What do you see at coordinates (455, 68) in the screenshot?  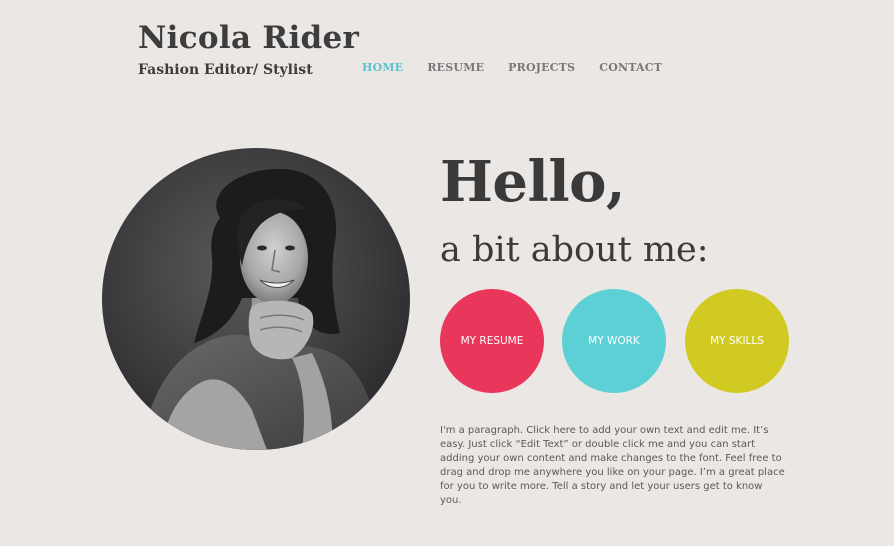 I see `nav-item-resume: RESUME` at bounding box center [455, 68].